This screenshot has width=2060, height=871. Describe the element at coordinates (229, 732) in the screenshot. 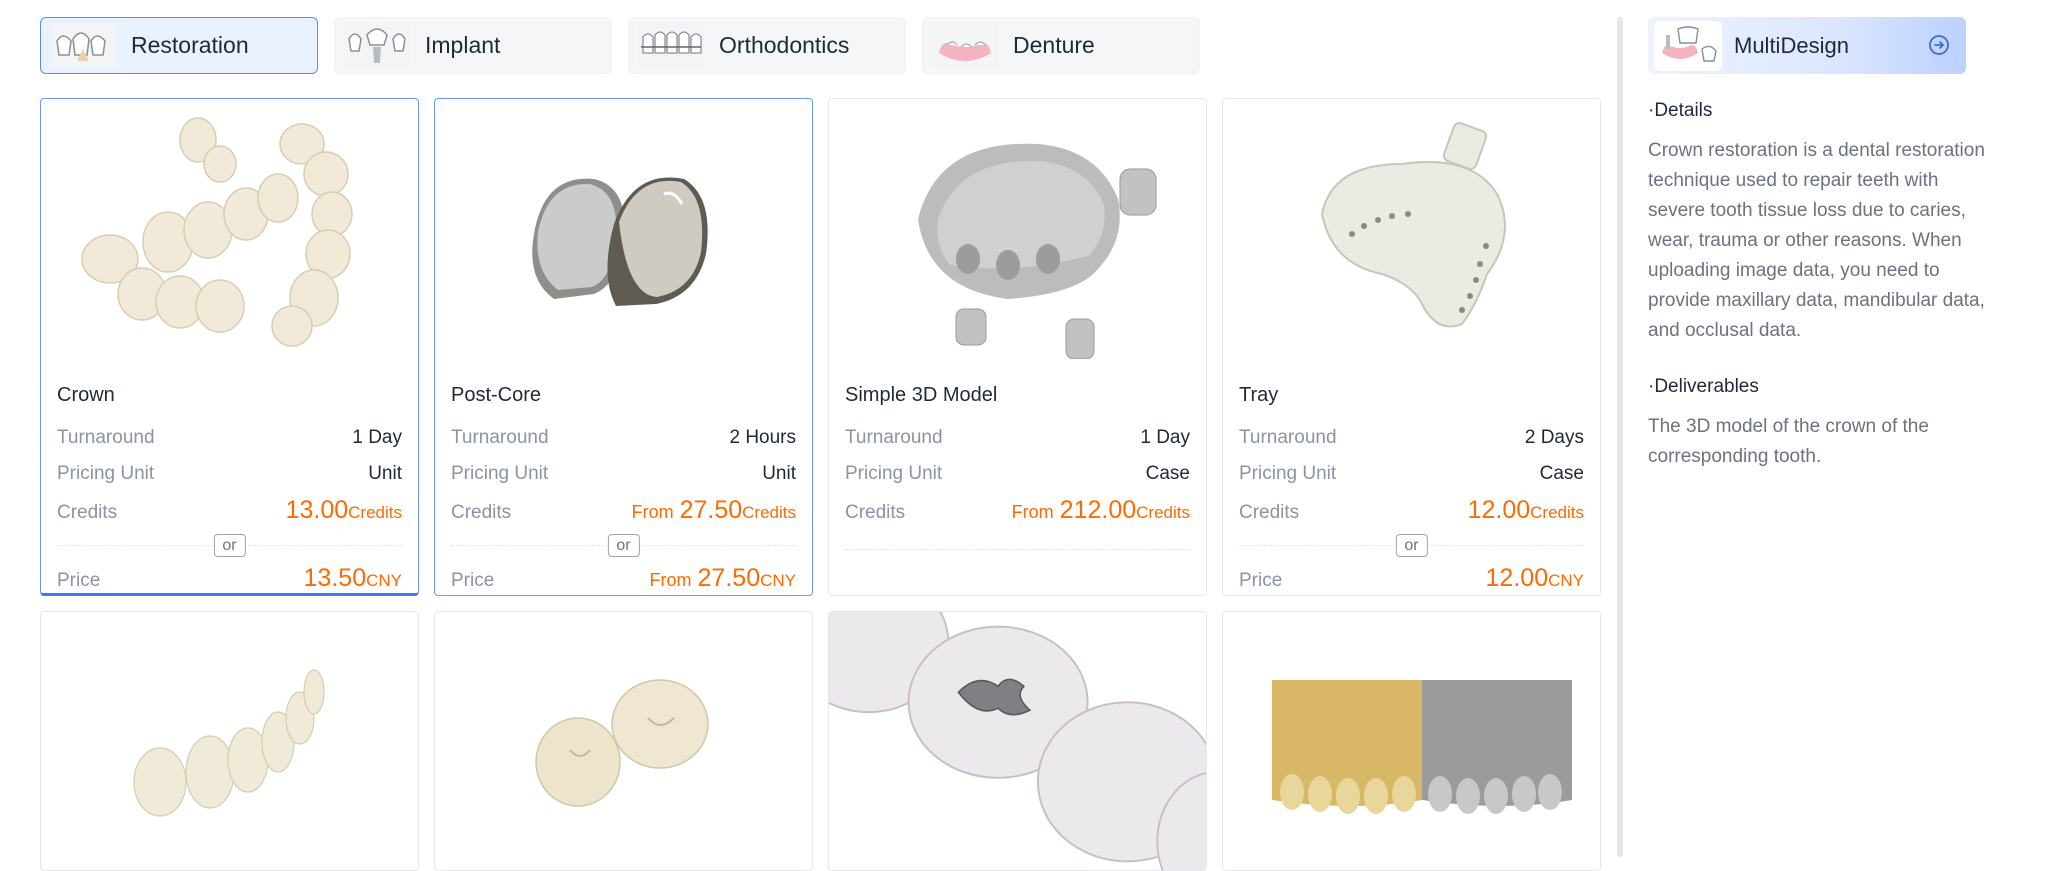

I see `veneer-image` at that location.